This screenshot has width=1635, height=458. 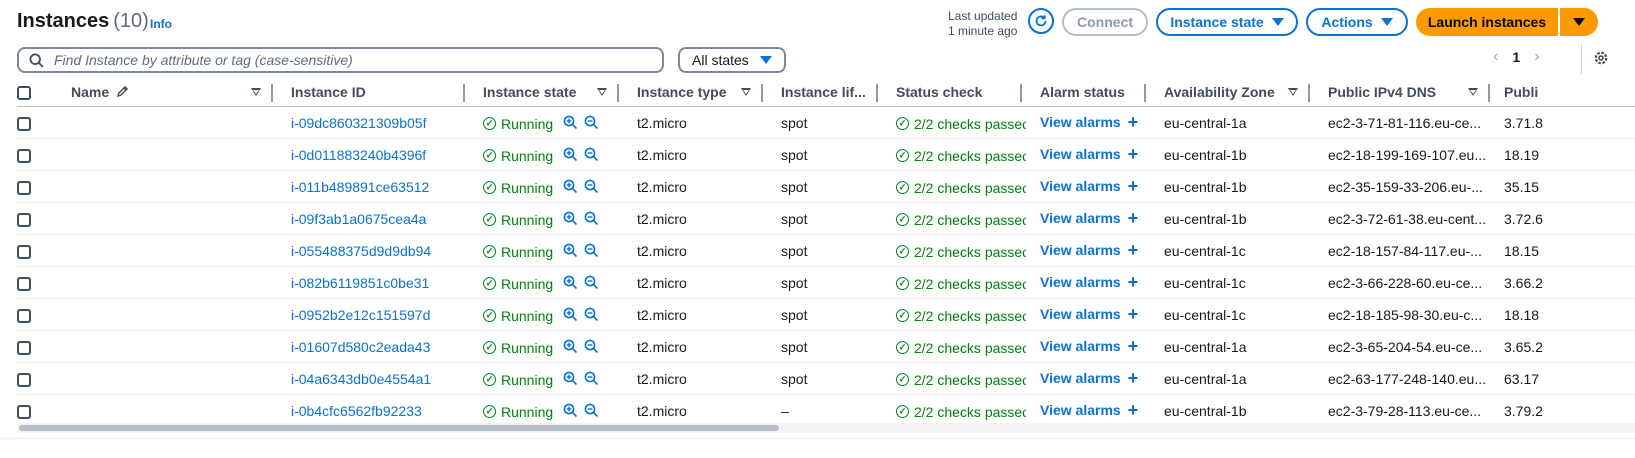 What do you see at coordinates (546, 92) in the screenshot?
I see `column-header-instance-state: Instance state` at bounding box center [546, 92].